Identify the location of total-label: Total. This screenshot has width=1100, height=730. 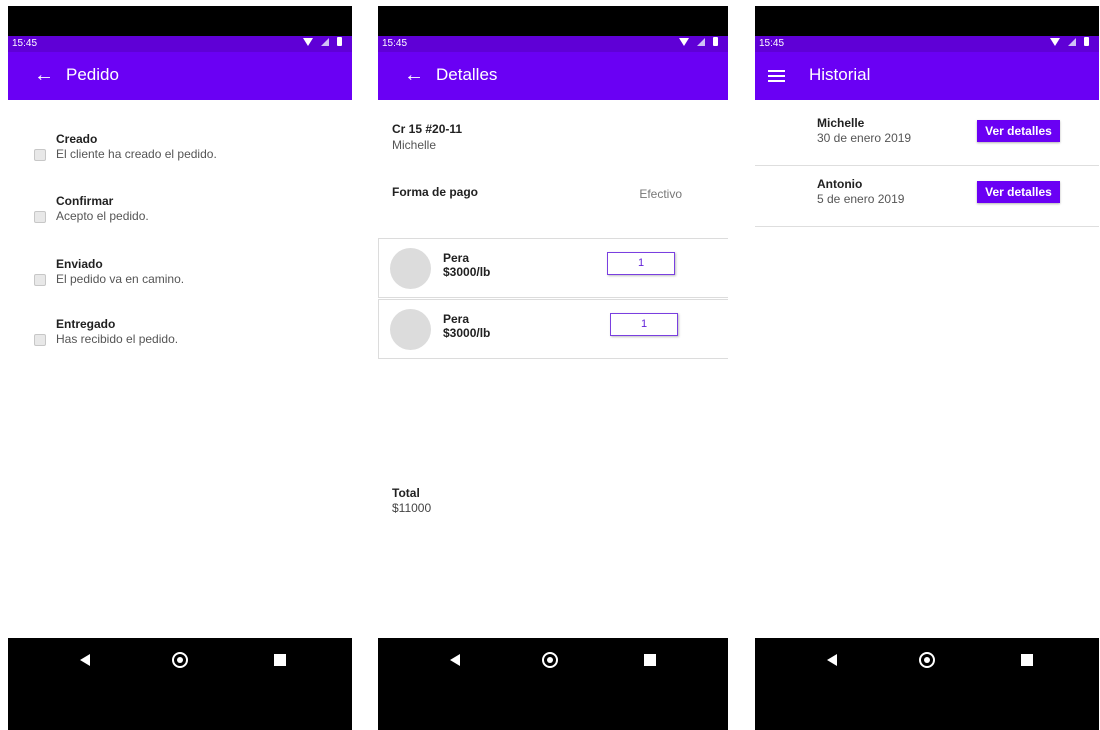
(406, 493).